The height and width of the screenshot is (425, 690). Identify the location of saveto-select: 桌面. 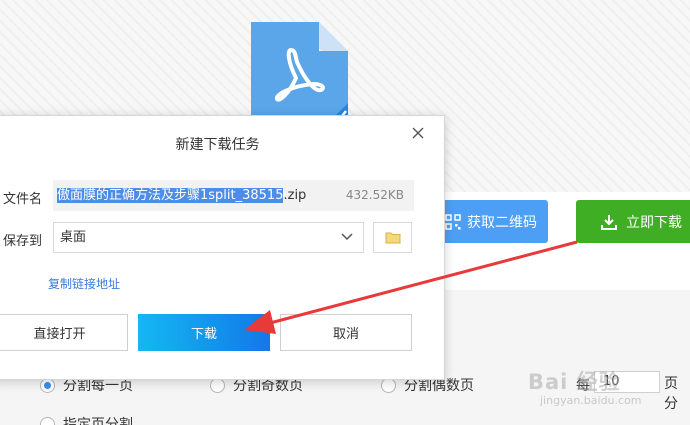
(208, 237).